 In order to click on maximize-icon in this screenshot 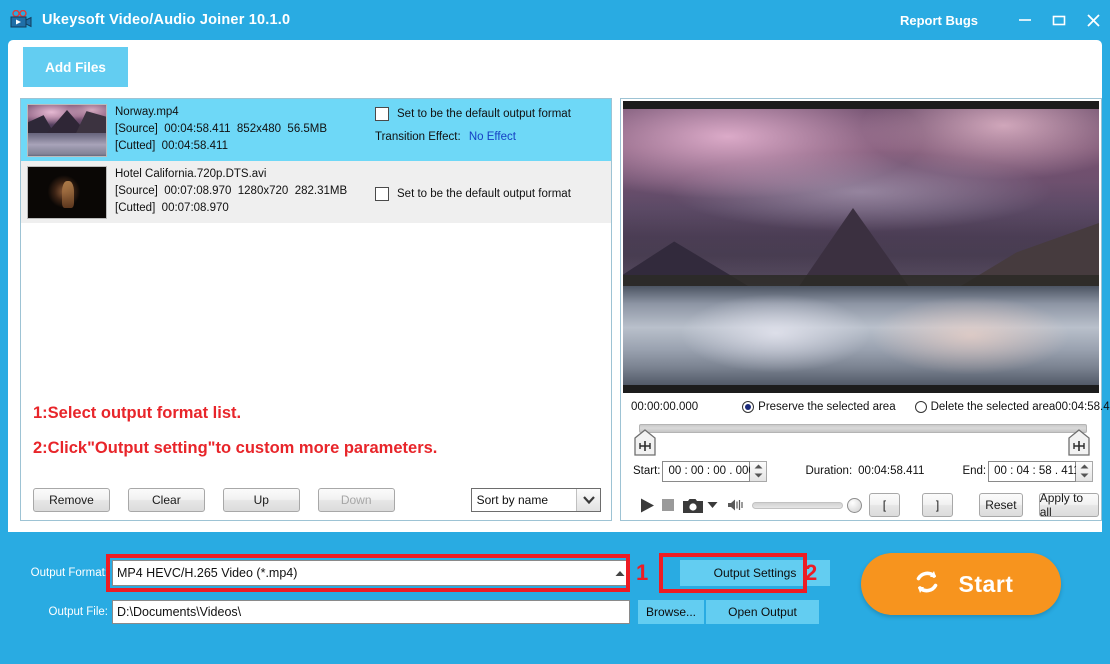, I will do `click(1059, 20)`.